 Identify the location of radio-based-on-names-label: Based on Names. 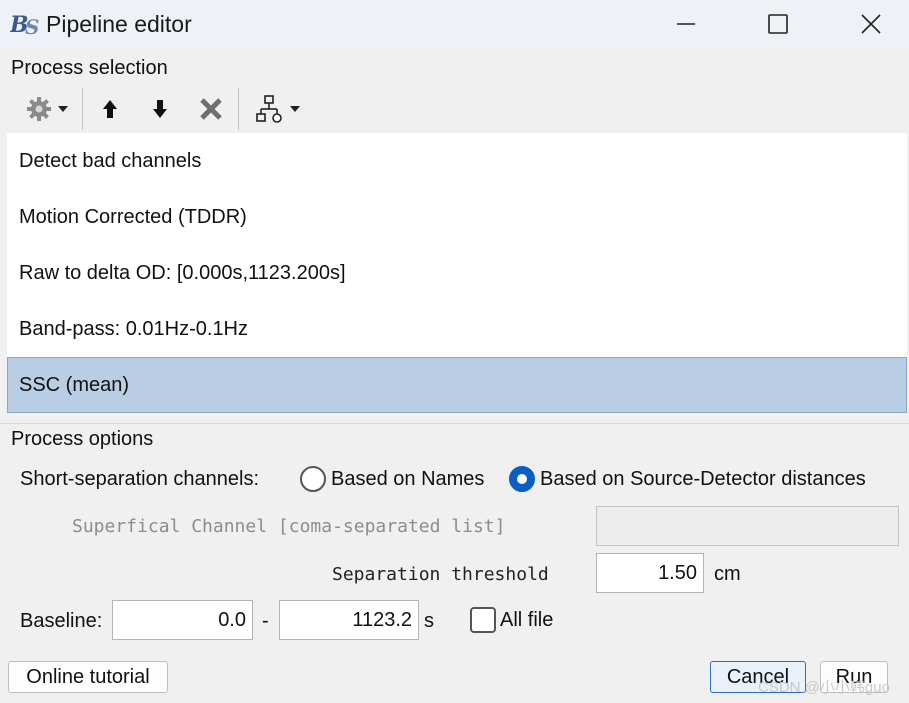
(407, 479).